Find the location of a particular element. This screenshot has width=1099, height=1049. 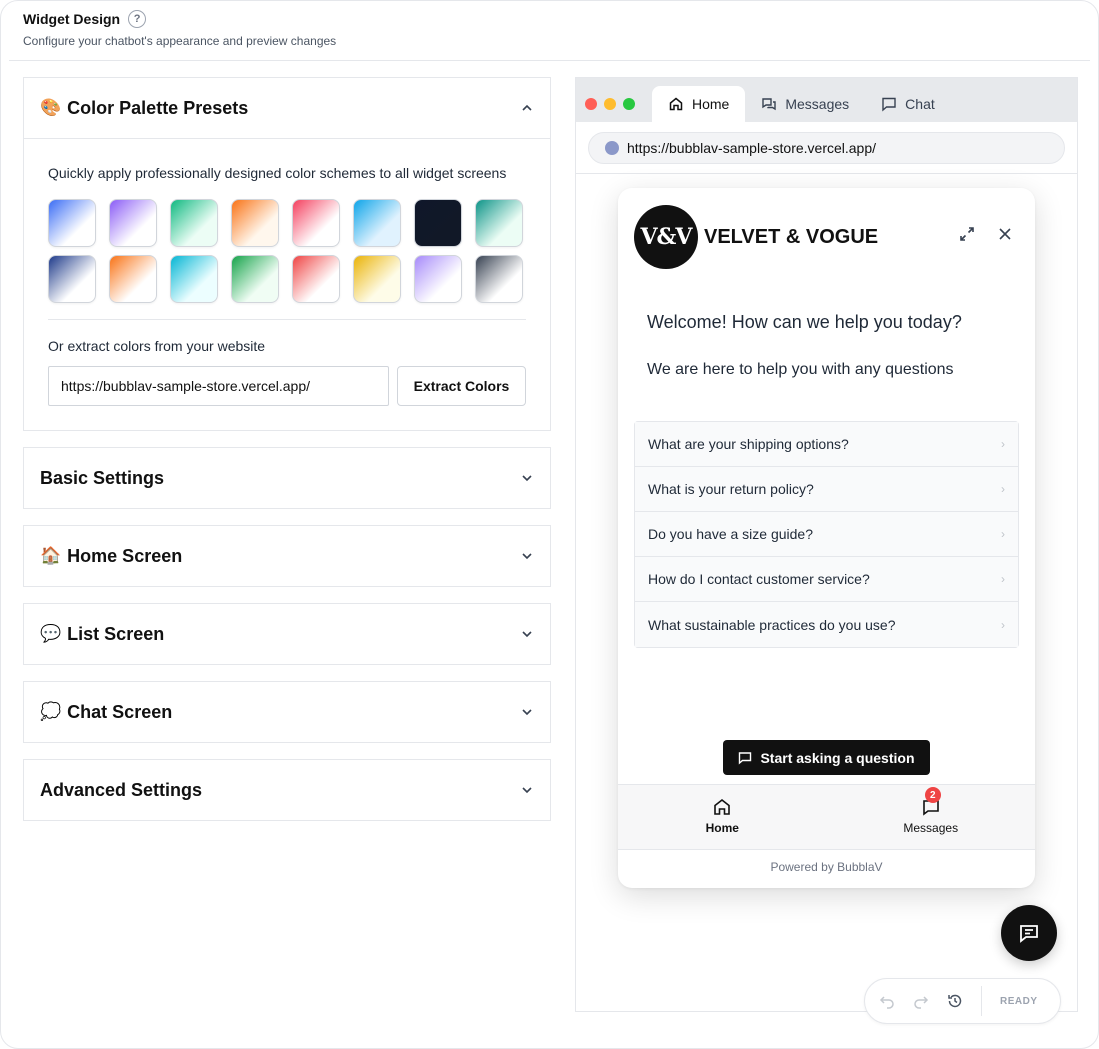

start-question-button: Start asking a question is located at coordinates (826, 757).